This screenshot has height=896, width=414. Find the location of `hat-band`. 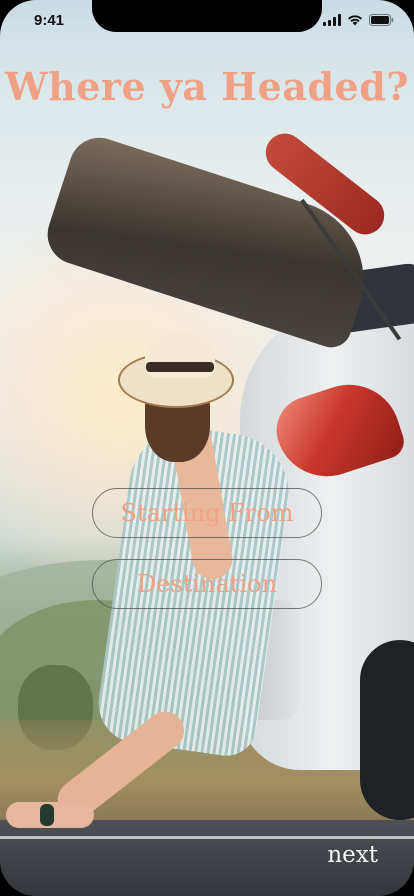

hat-band is located at coordinates (180, 367).